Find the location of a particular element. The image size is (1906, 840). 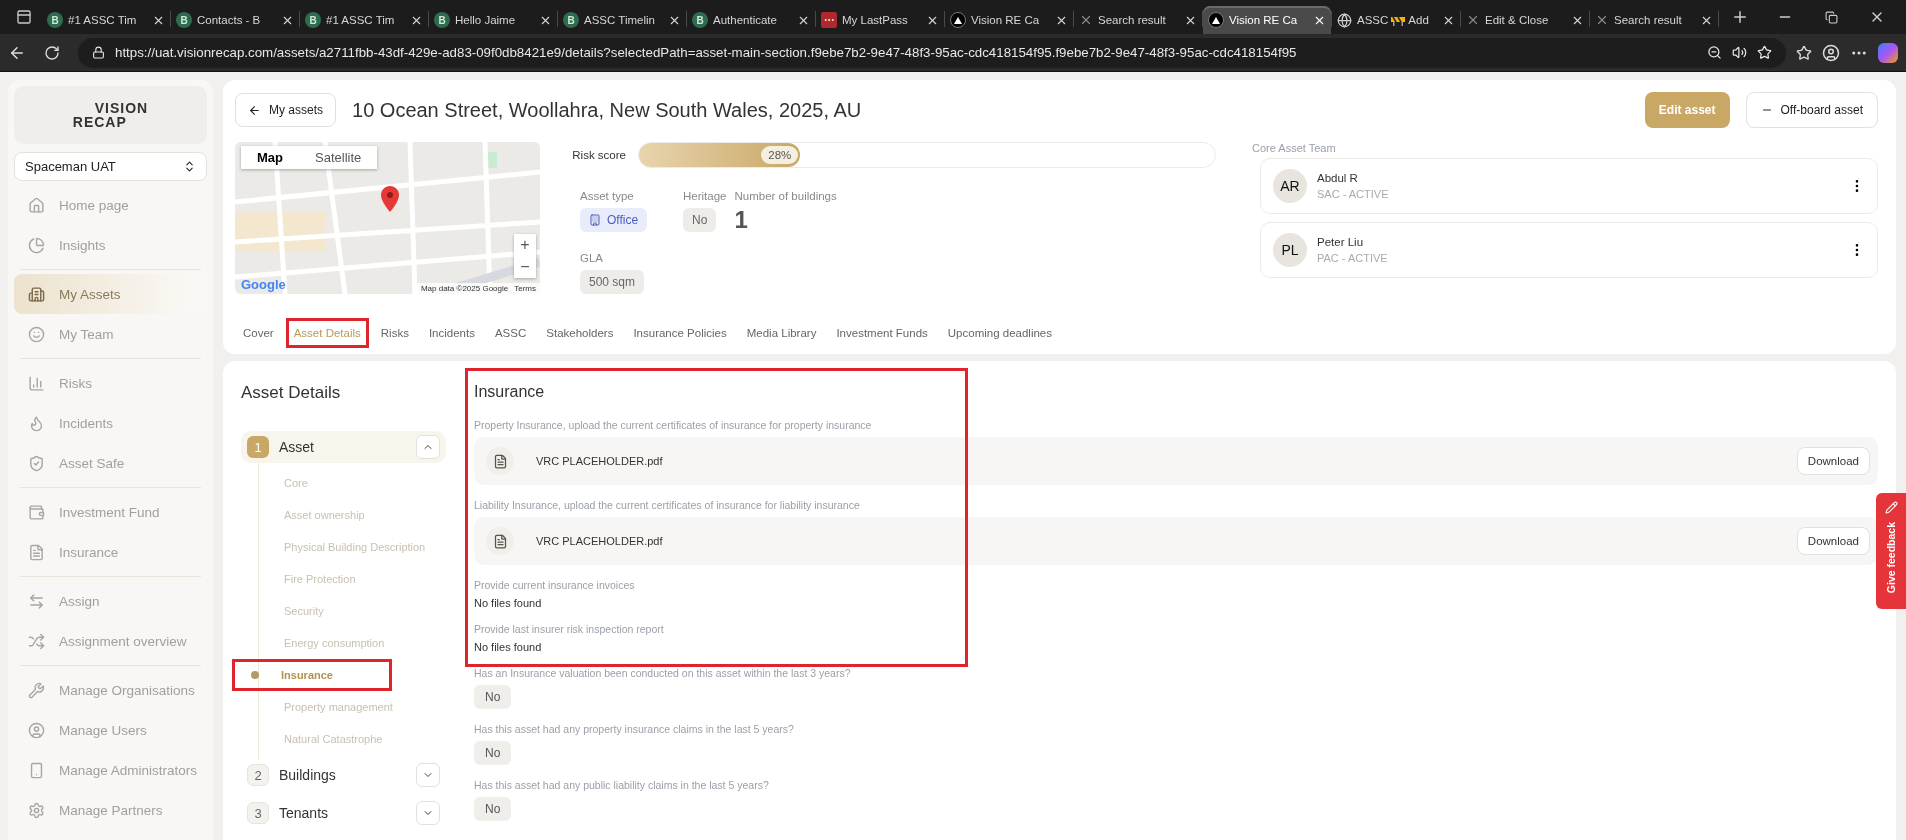

feedback-tab: Give feedback is located at coordinates (1891, 551).